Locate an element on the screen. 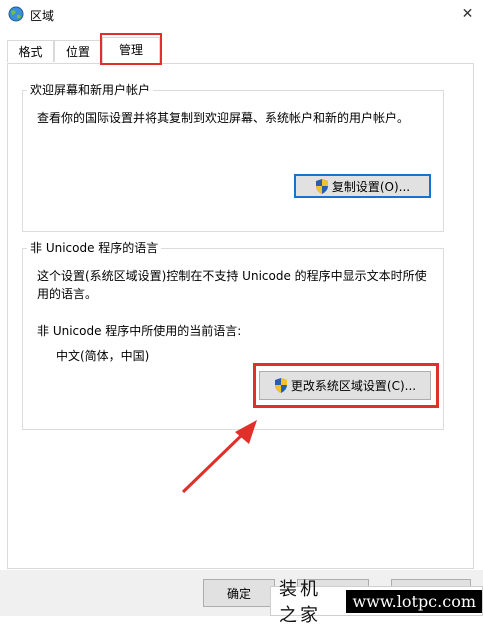 This screenshot has height=627, width=483. watermark-chinese-text: 装机之家 is located at coordinates (300, 602).